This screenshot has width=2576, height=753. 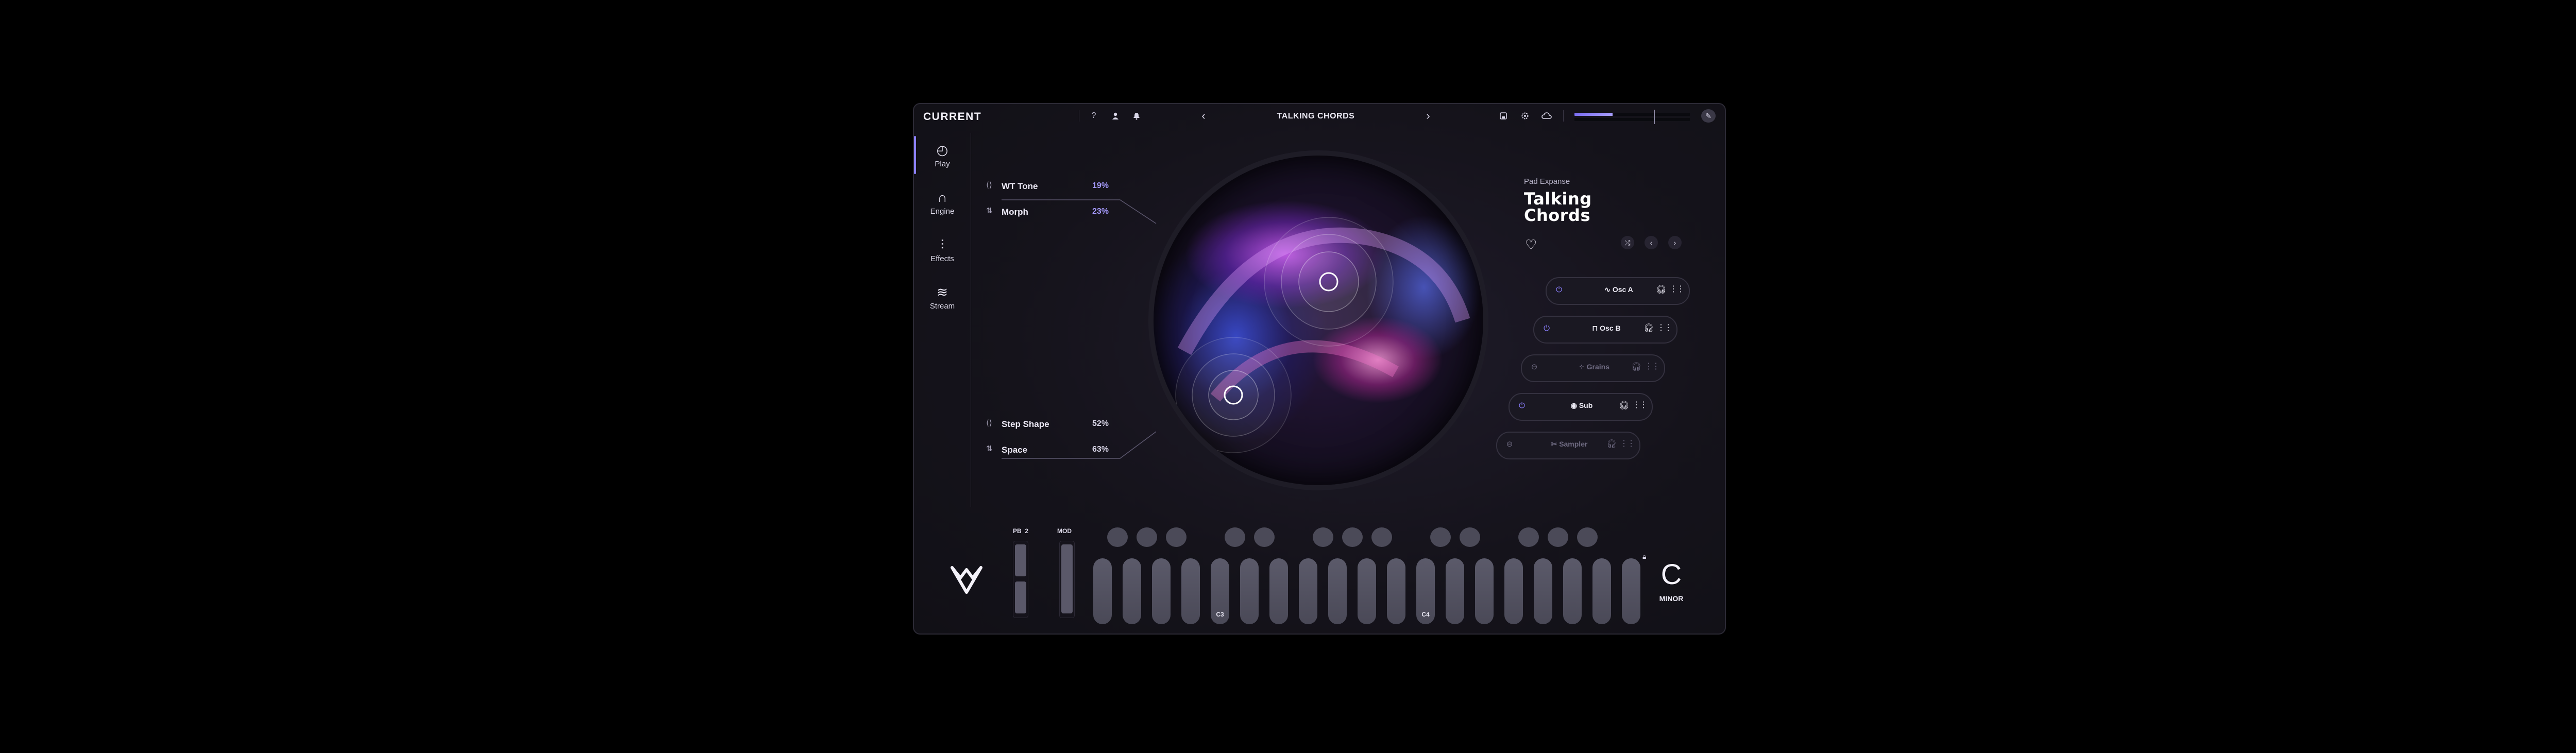 What do you see at coordinates (1622, 290) in the screenshot?
I see `layer-label: Osc A` at bounding box center [1622, 290].